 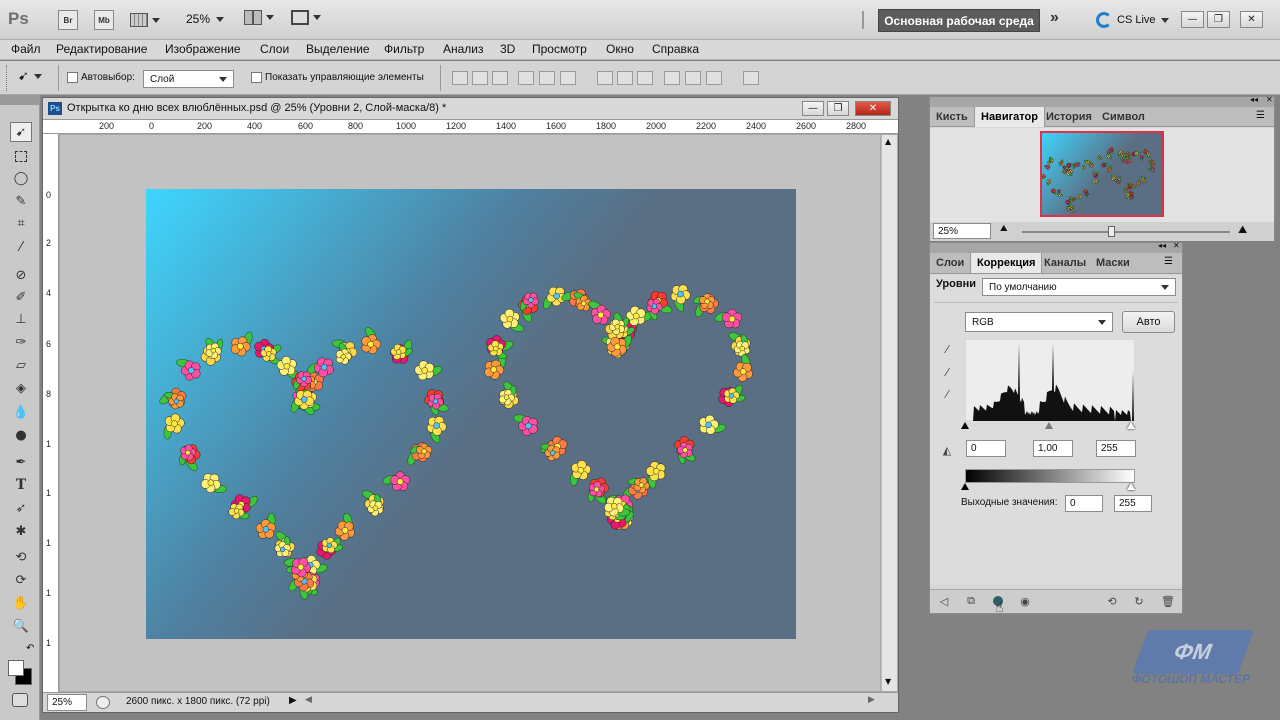 I want to click on menu-view: Просмотр, so click(x=559, y=49).